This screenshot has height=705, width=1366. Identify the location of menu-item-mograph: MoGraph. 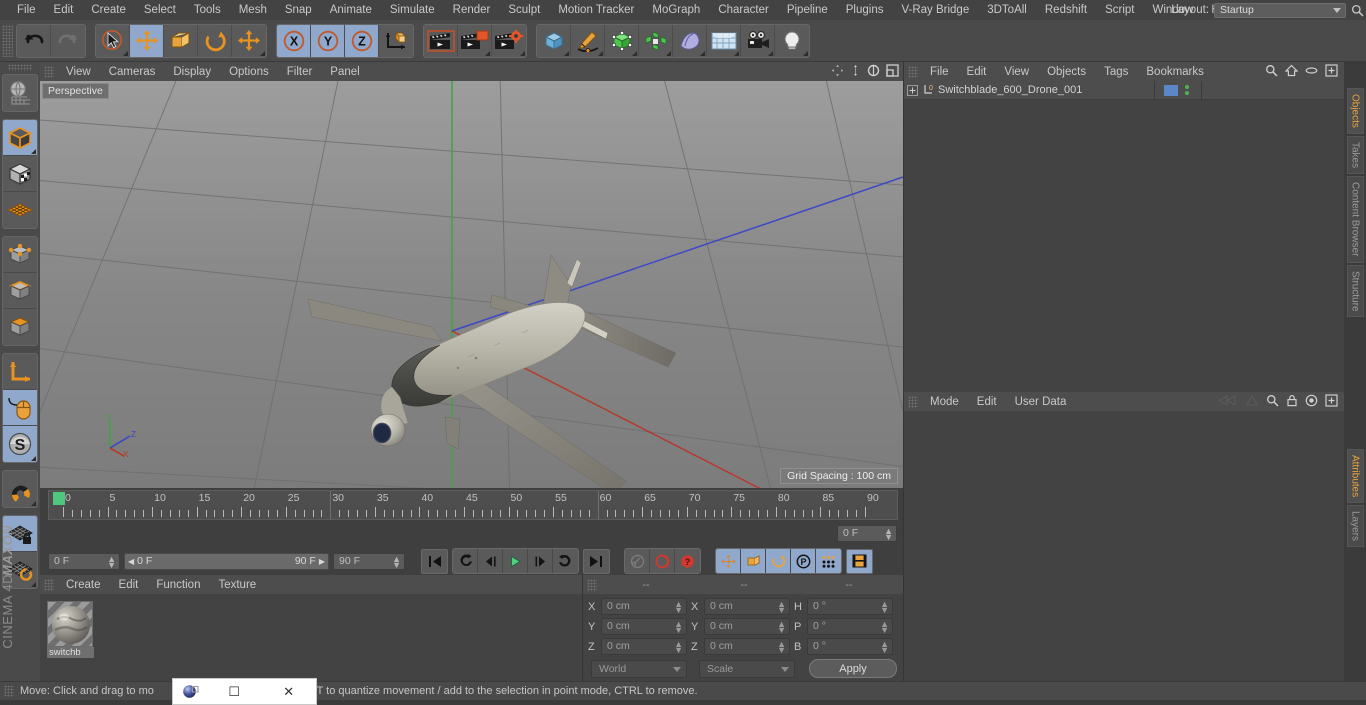
(676, 10).